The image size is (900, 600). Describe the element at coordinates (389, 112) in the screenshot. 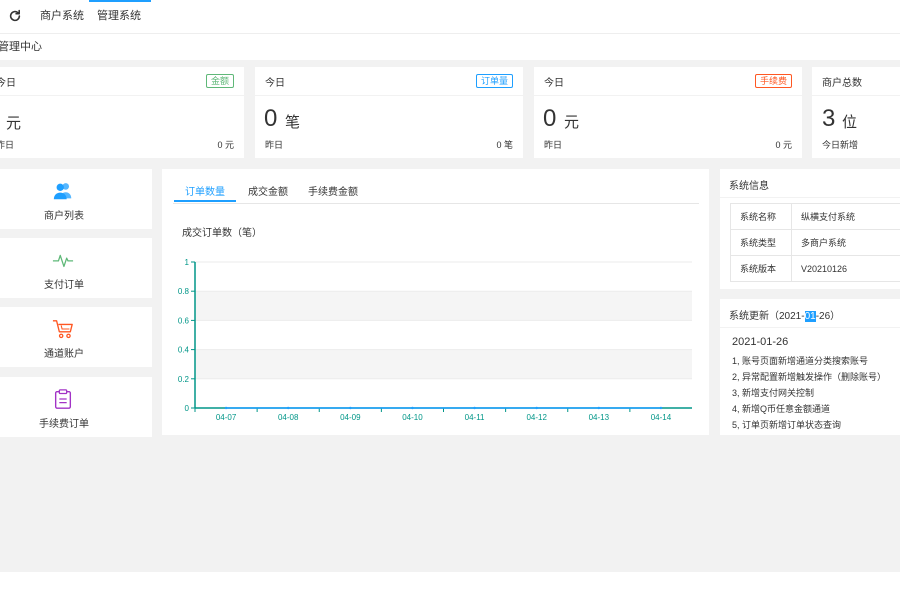

I see `stat-card-orders: 今日 订单量 0 笔 昨日 0 笔` at that location.